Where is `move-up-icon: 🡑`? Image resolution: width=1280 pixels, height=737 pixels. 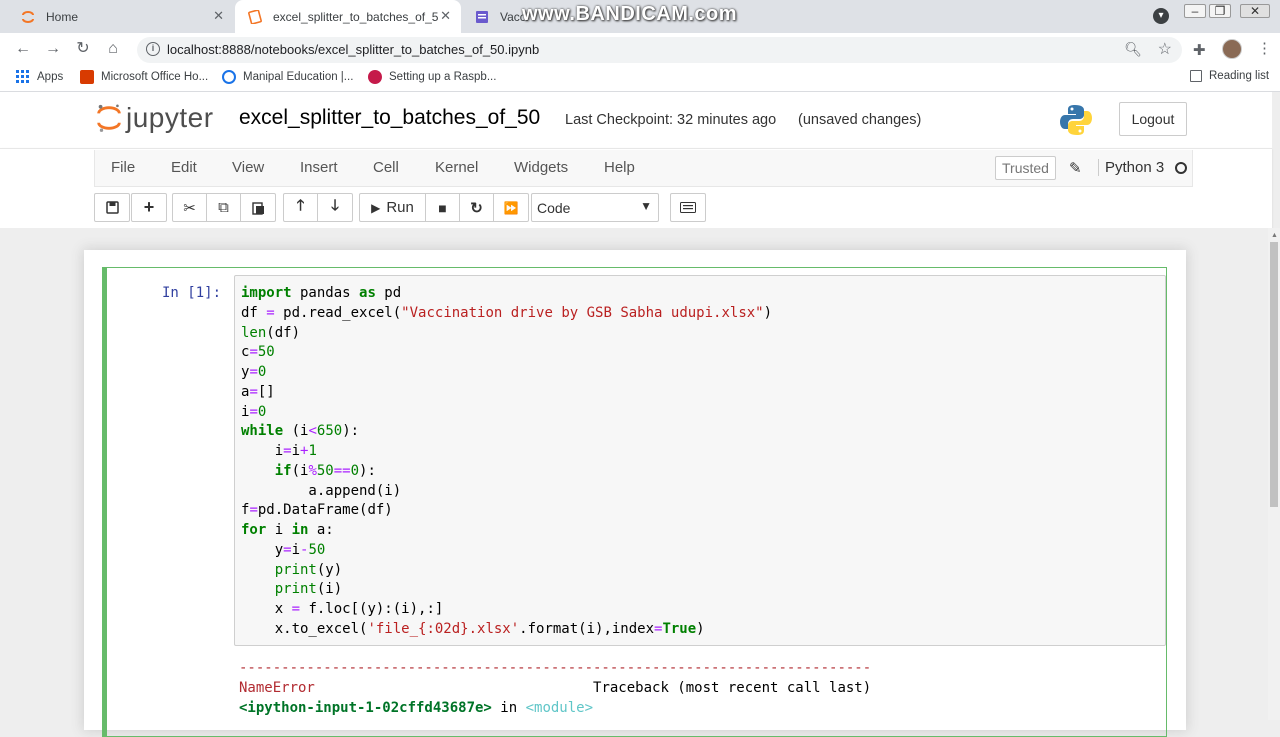
move-up-icon: 🡑 is located at coordinates (301, 207).